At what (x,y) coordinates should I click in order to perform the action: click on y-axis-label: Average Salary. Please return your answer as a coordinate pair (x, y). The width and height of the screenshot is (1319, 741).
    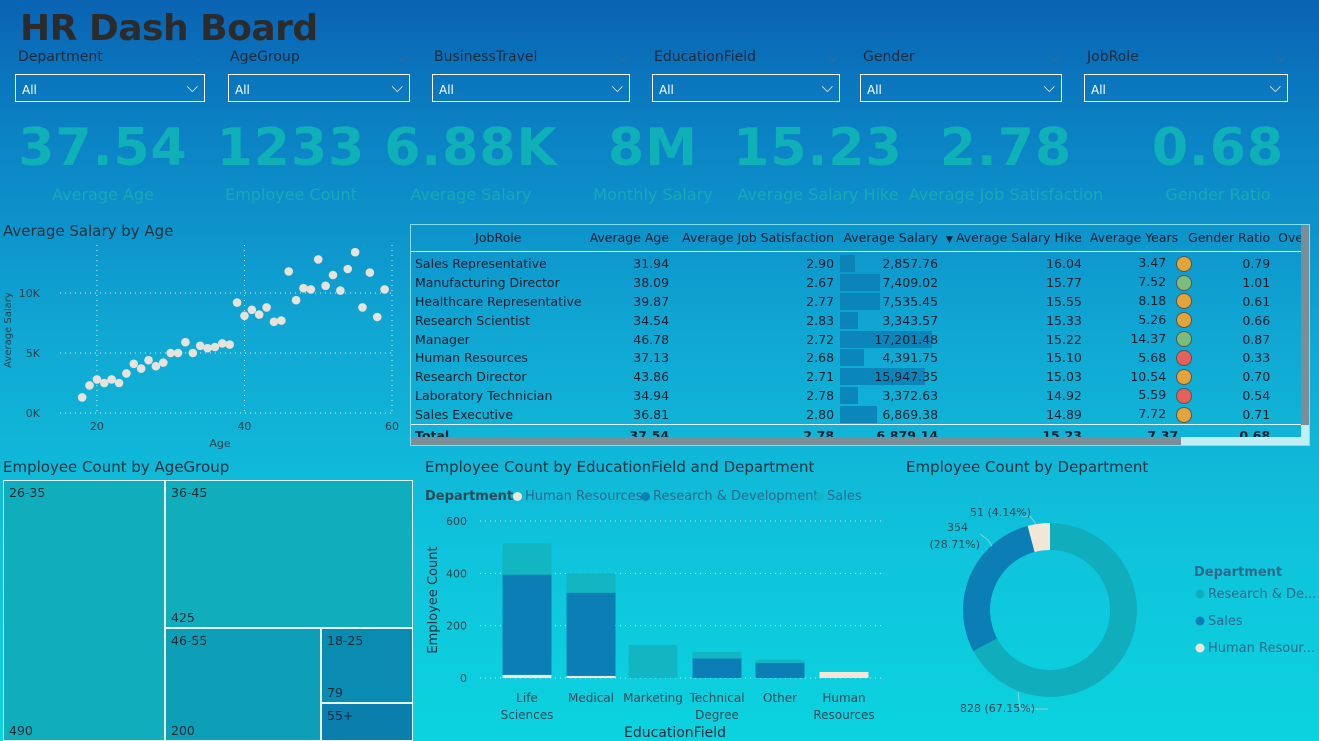
    Looking at the image, I should click on (8, 330).